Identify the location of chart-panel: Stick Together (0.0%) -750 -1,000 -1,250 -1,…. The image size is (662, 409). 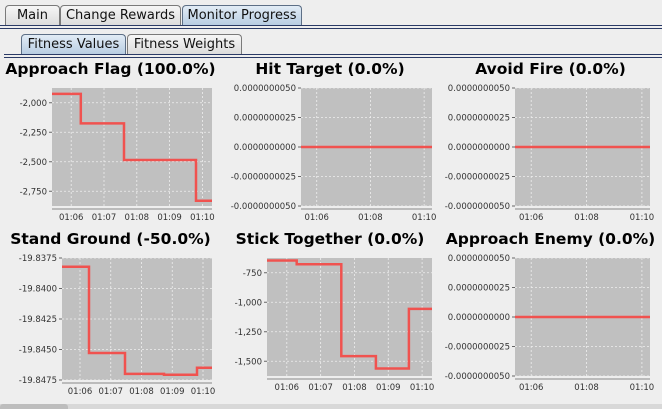
(330, 312).